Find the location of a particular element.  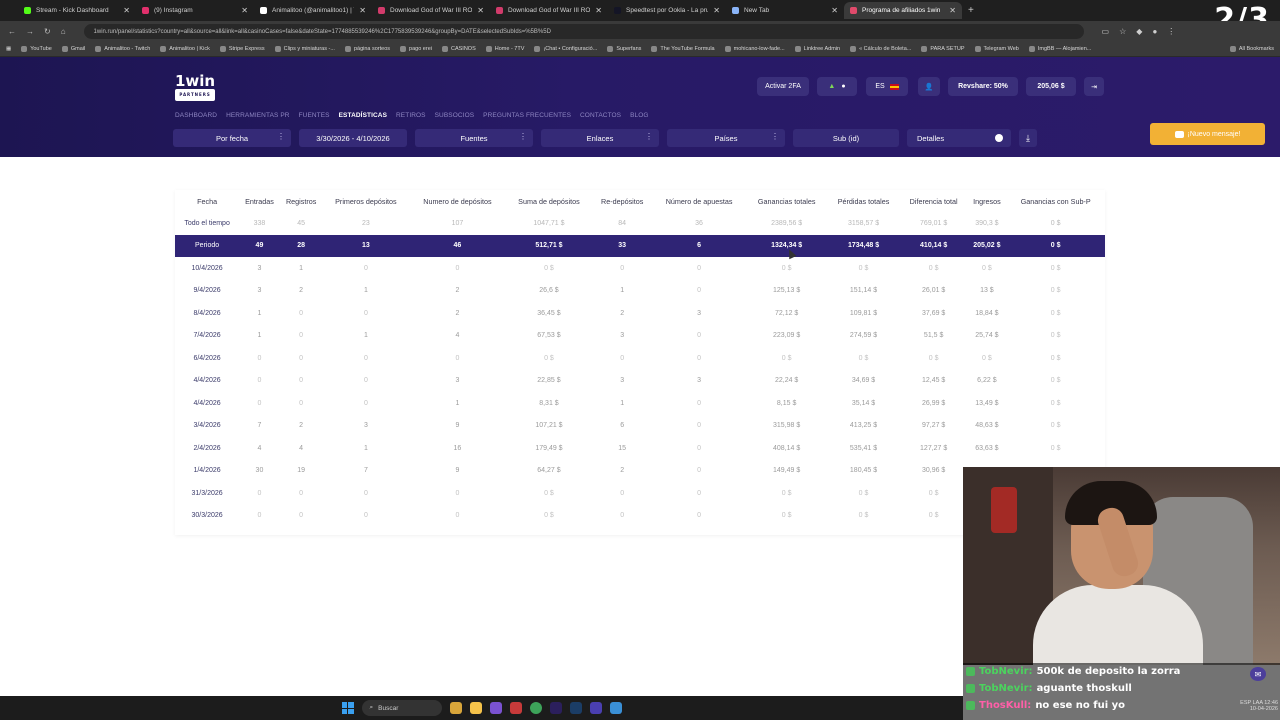

nav-item: HERRAMIENTAS PR is located at coordinates (258, 115).